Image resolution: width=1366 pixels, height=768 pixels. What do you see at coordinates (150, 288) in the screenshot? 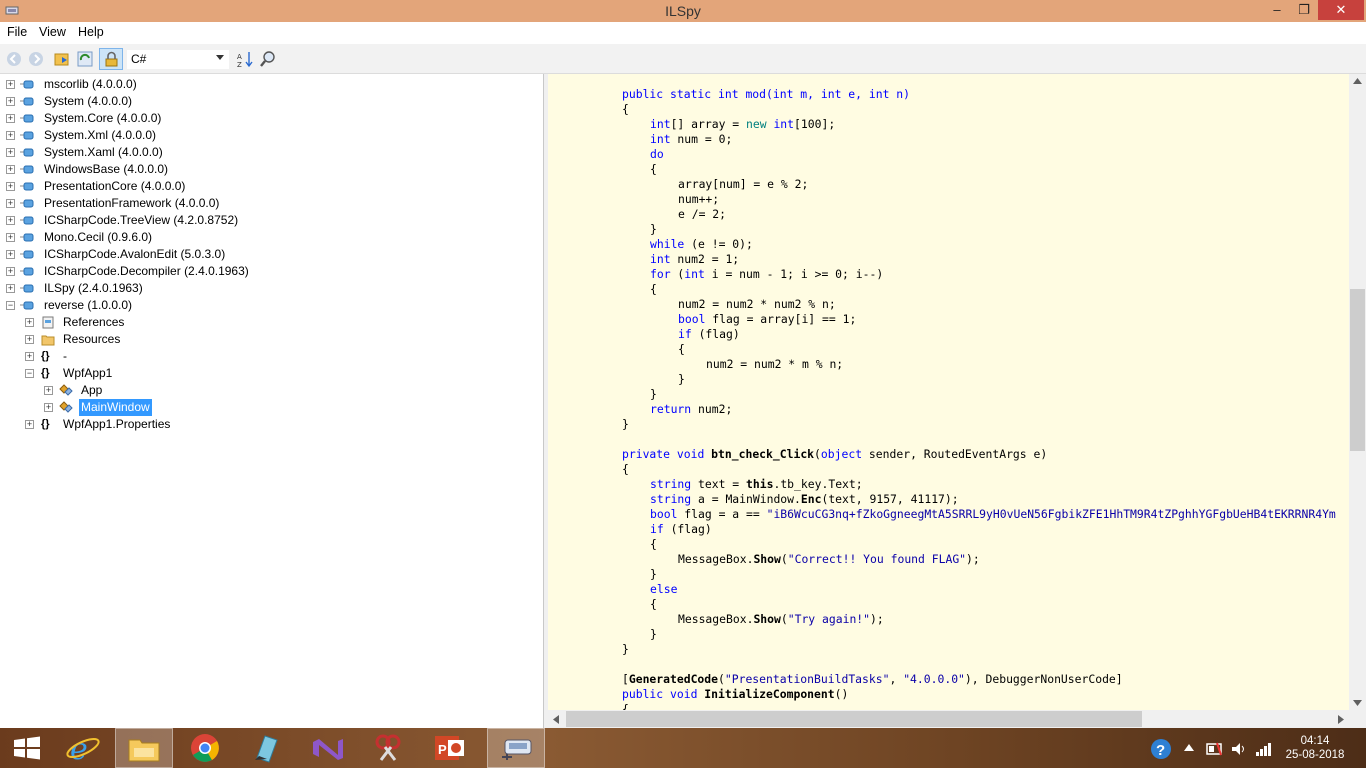
I see `tree-node: + ILSpy (2.4.0.1963)` at bounding box center [150, 288].